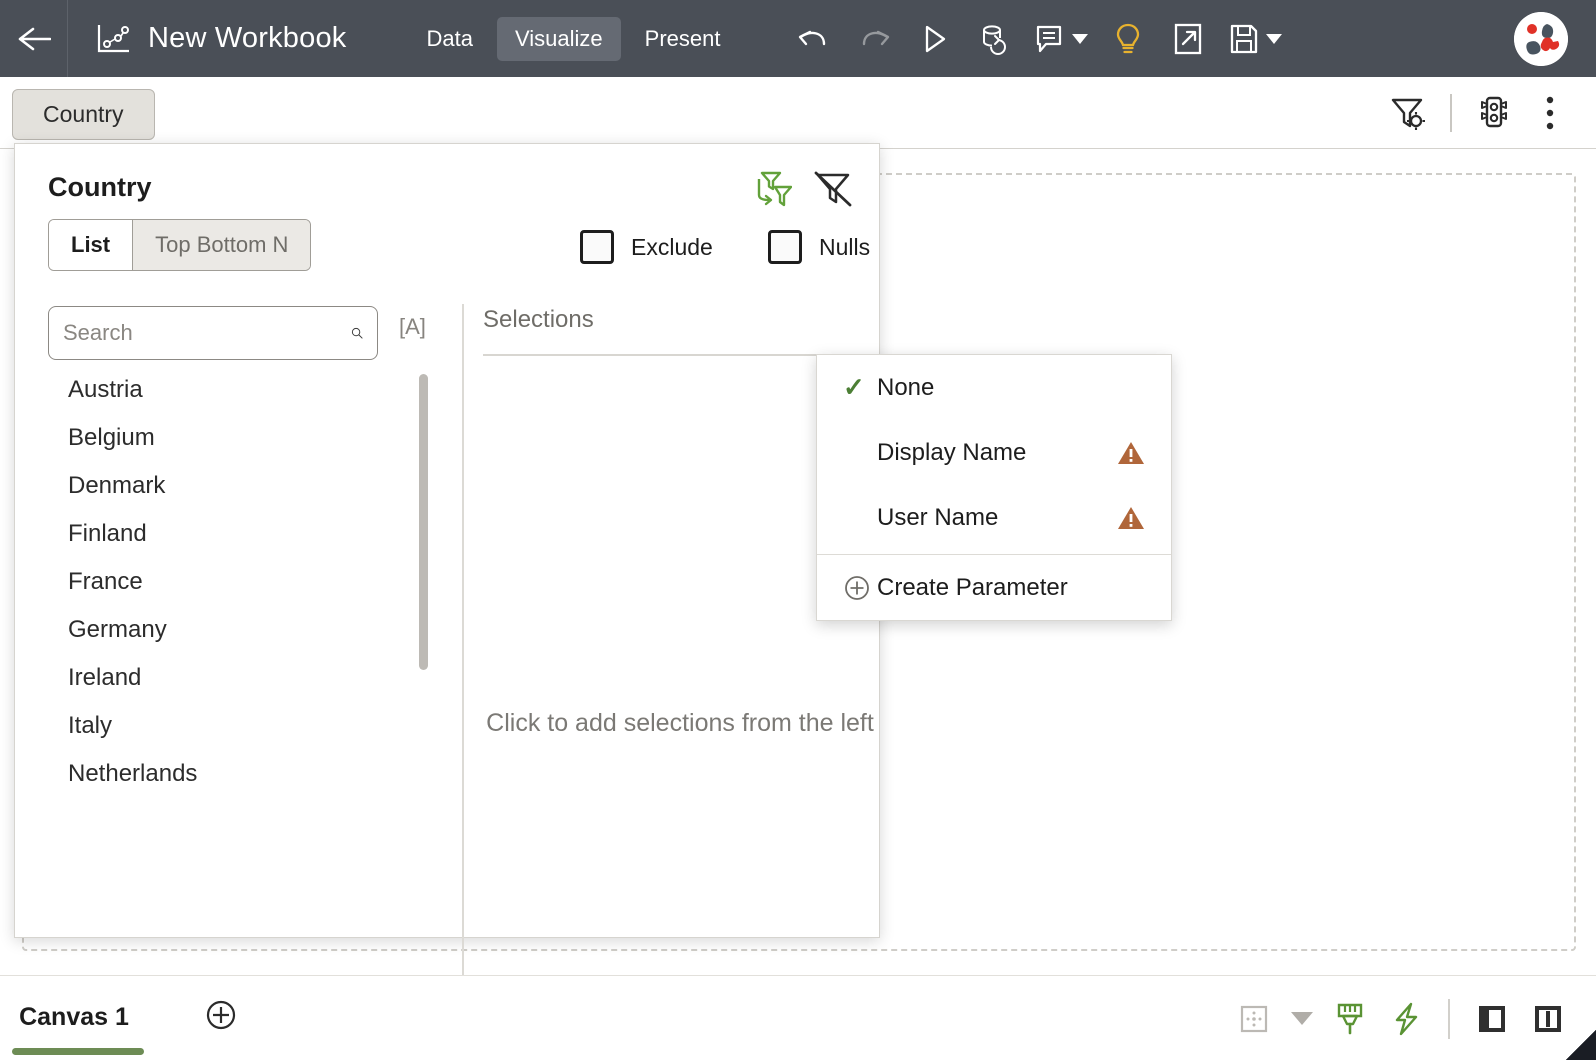 The width and height of the screenshot is (1596, 1060). I want to click on case-sensitivity-icon: [A], so click(412, 327).